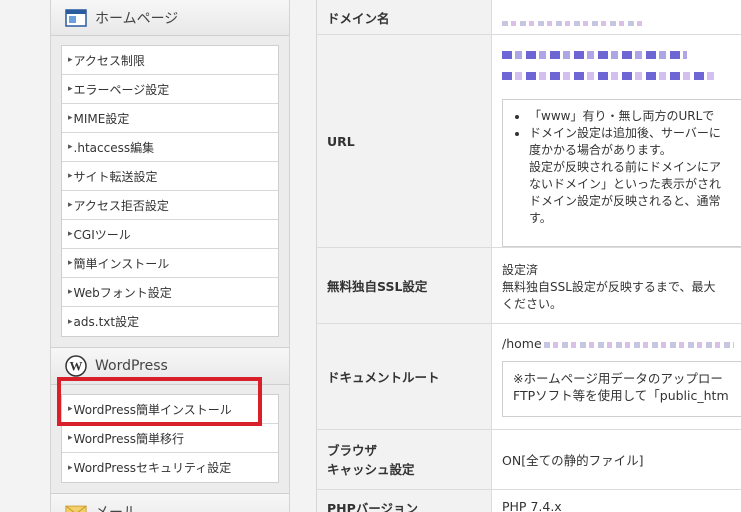 This screenshot has height=512, width=741. Describe the element at coordinates (121, 89) in the screenshot. I see `menu-item-label: エラーページ設定` at that location.